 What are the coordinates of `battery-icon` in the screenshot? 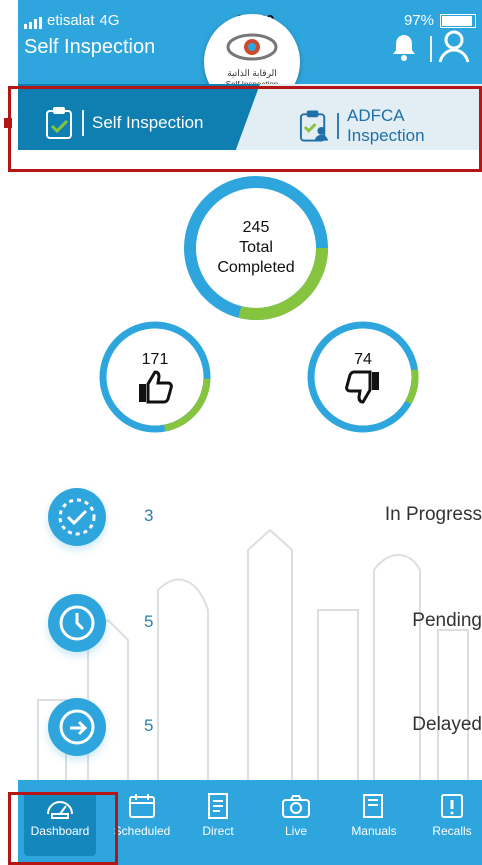 It's located at (458, 20).